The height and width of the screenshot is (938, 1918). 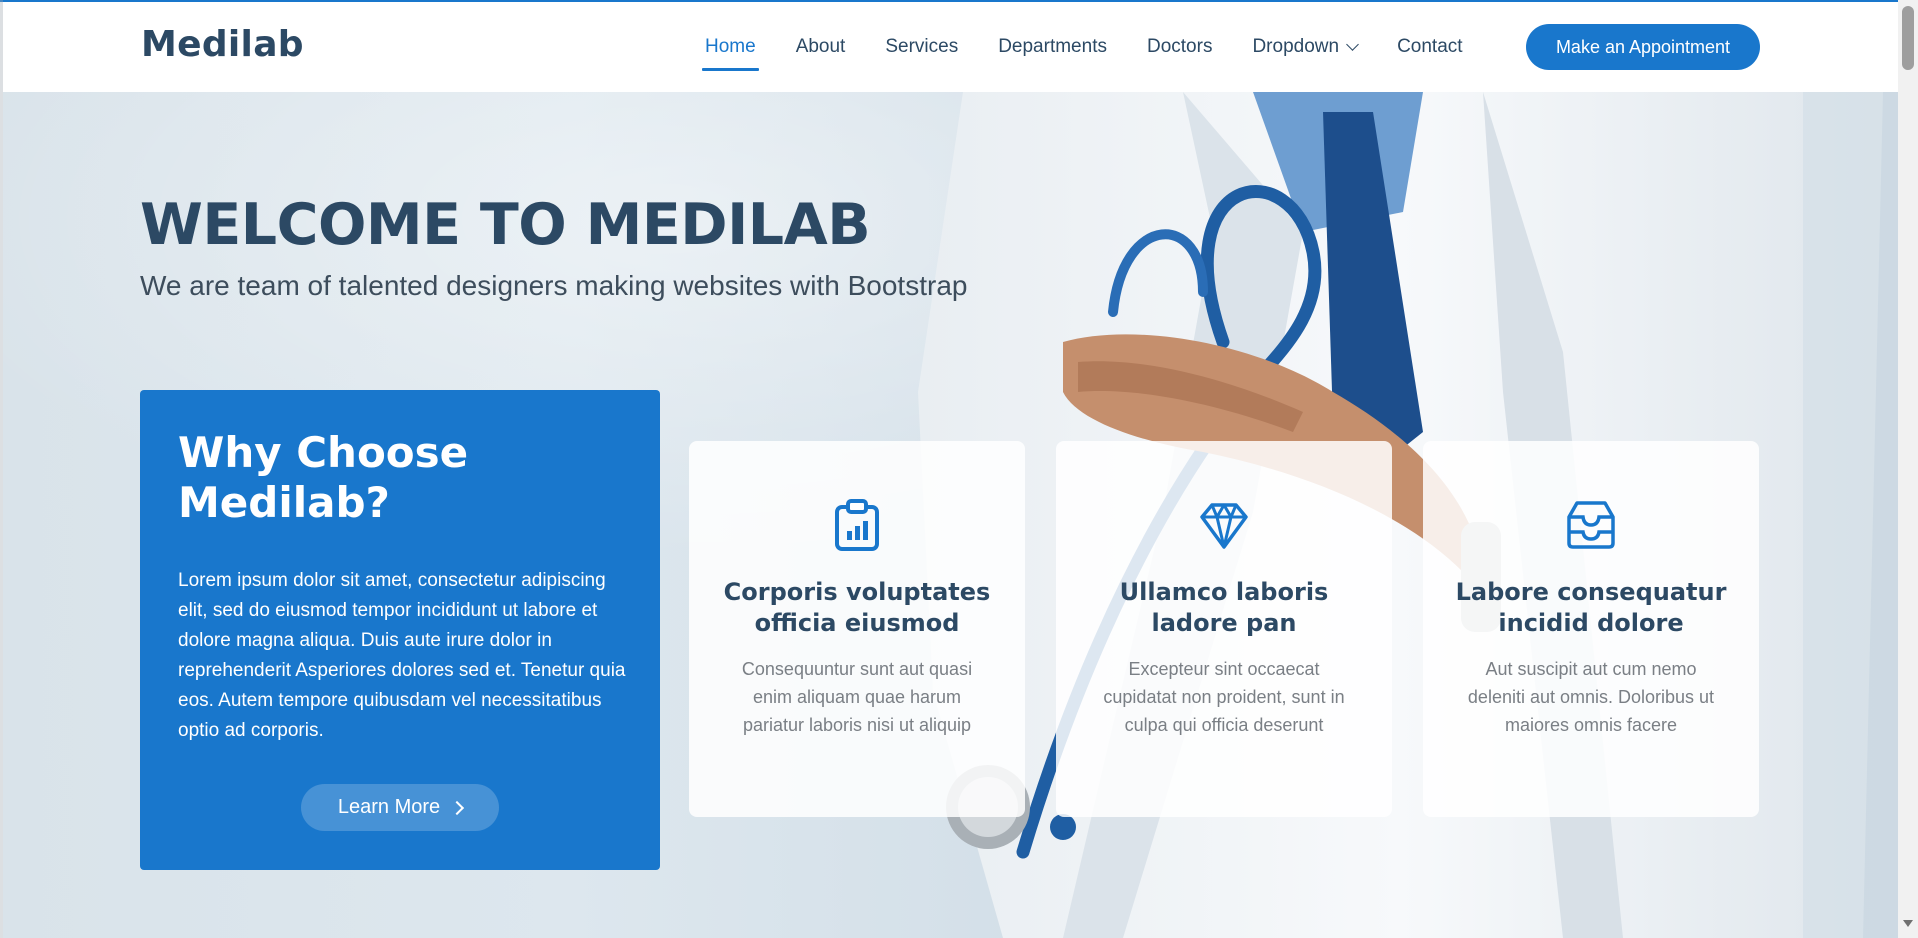 I want to click on window-left-edge, so click(x=1, y=469).